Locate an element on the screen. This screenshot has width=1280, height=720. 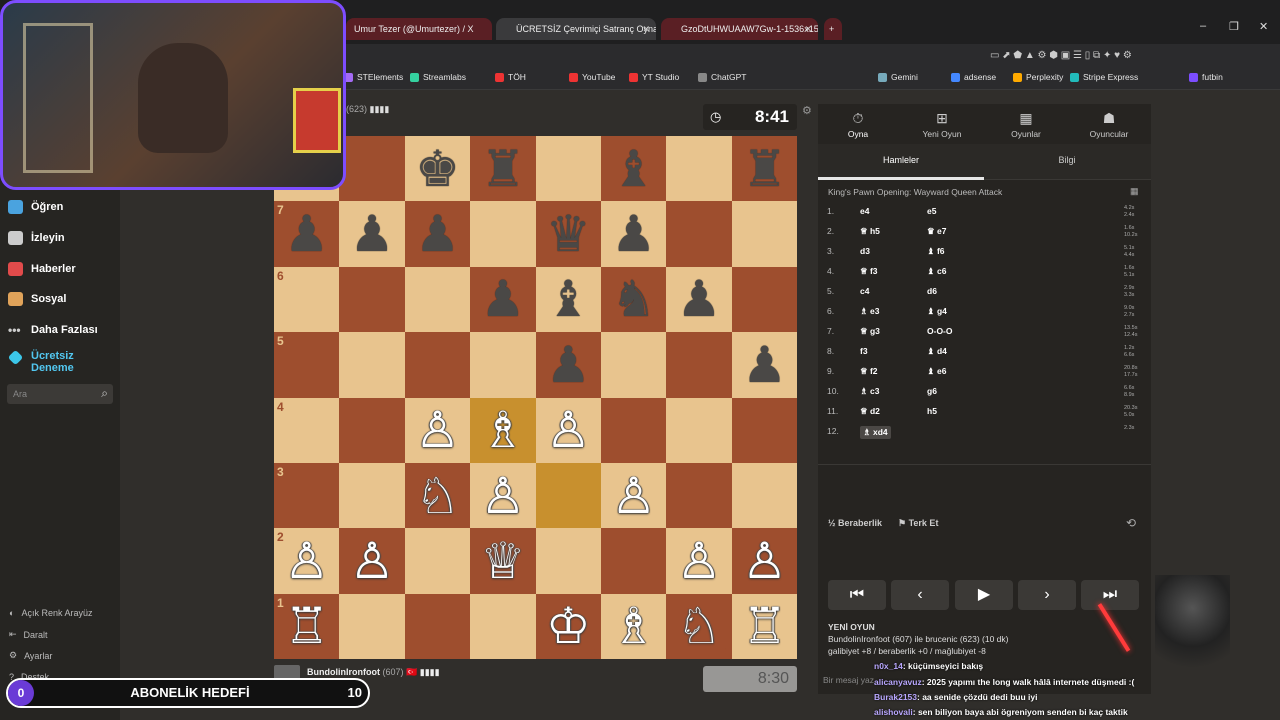
minimize-icon: – is located at coordinates (1203, 26).